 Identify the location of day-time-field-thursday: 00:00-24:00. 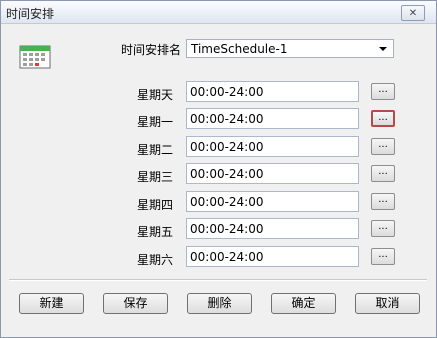
(272, 201).